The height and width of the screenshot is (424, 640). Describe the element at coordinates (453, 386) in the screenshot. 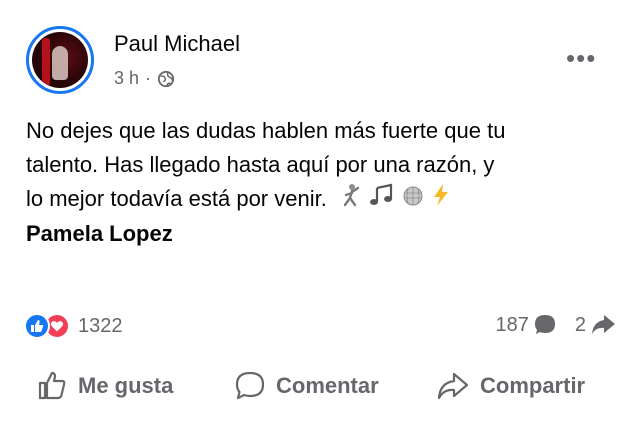

I see `share-icon` at that location.